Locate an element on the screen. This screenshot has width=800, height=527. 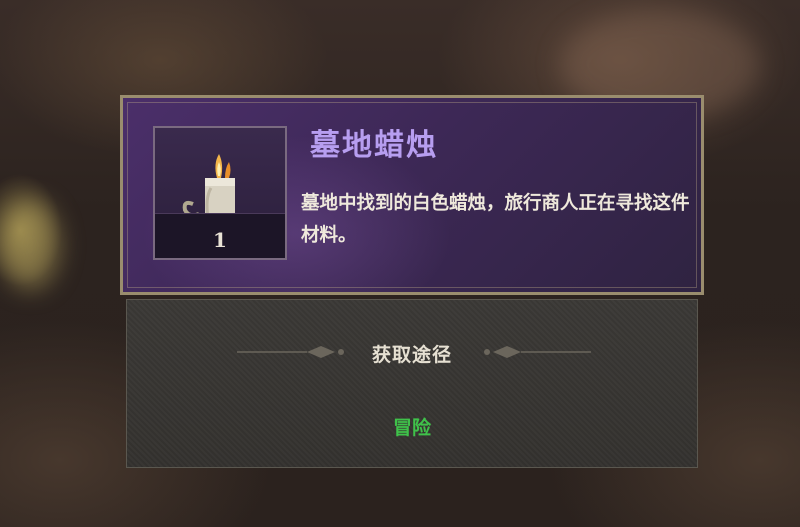
item-description: 墓地中找到的白色蜡烛，旅行商人正在寻找这件材料。 is located at coordinates (495, 219).